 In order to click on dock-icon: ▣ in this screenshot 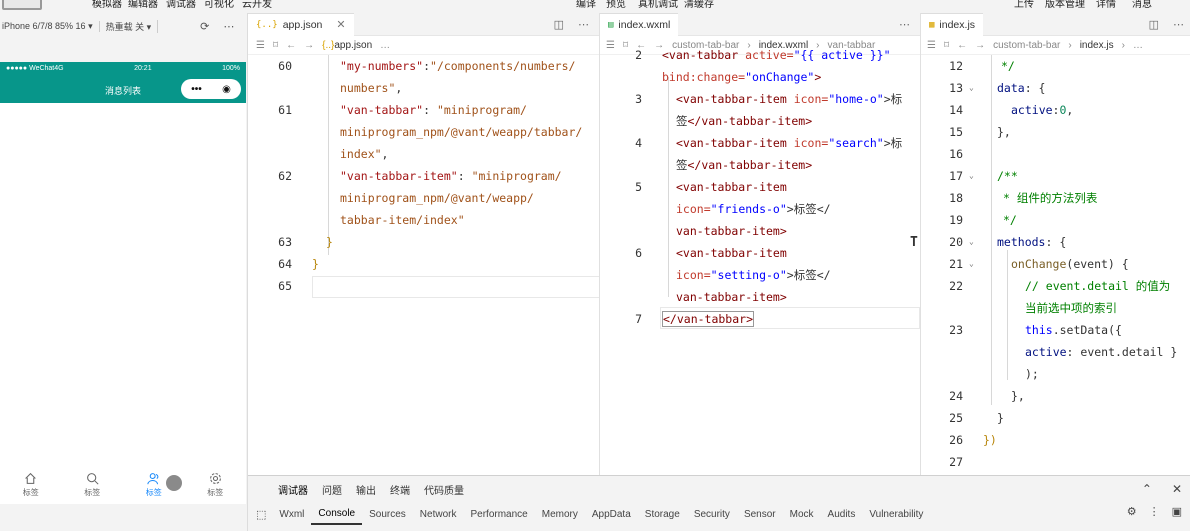, I will do `click(1177, 511)`.